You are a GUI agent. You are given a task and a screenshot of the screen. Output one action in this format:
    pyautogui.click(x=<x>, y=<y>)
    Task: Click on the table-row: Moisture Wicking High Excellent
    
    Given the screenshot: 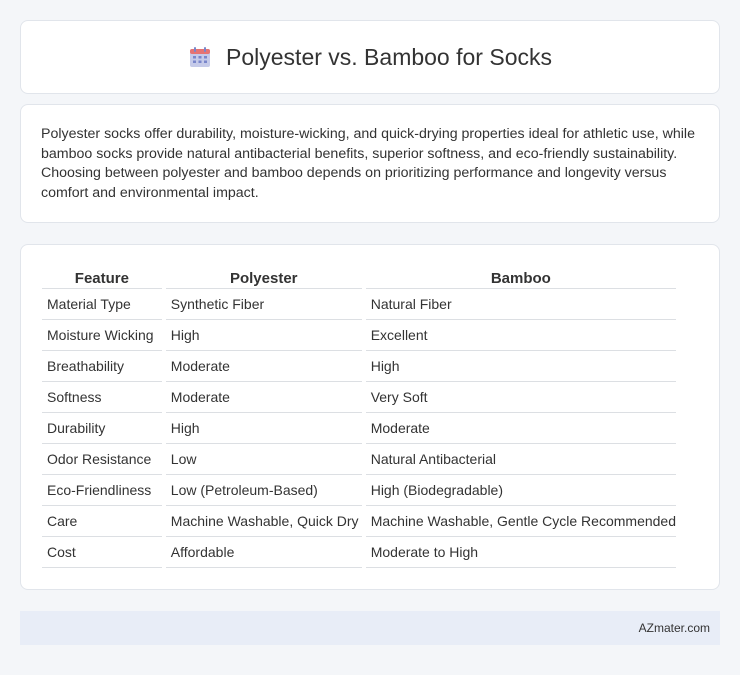 What is the action you would take?
    pyautogui.click(x=359, y=335)
    